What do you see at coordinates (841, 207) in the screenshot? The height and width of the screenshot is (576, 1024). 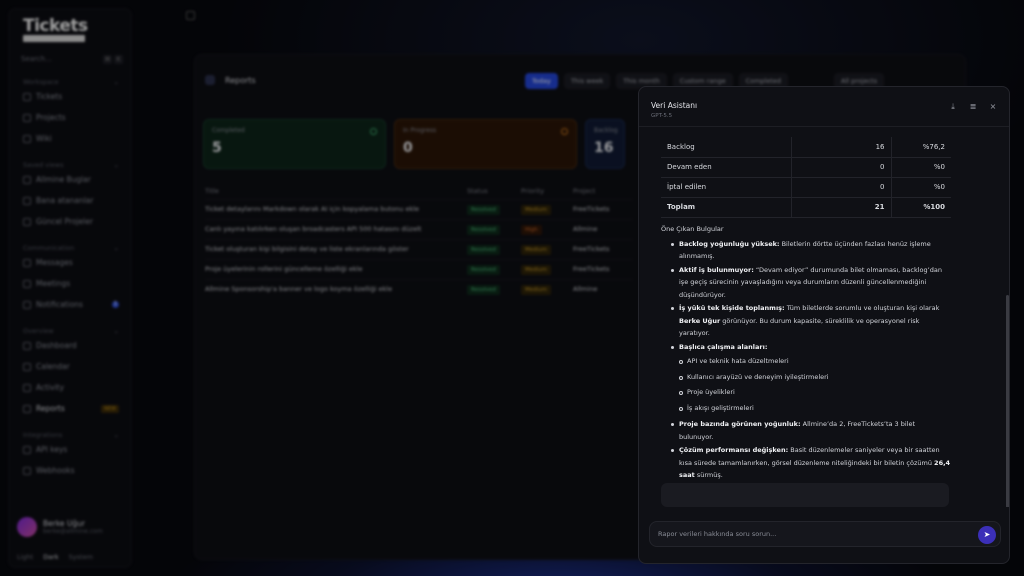 I see `stat-count: 21` at bounding box center [841, 207].